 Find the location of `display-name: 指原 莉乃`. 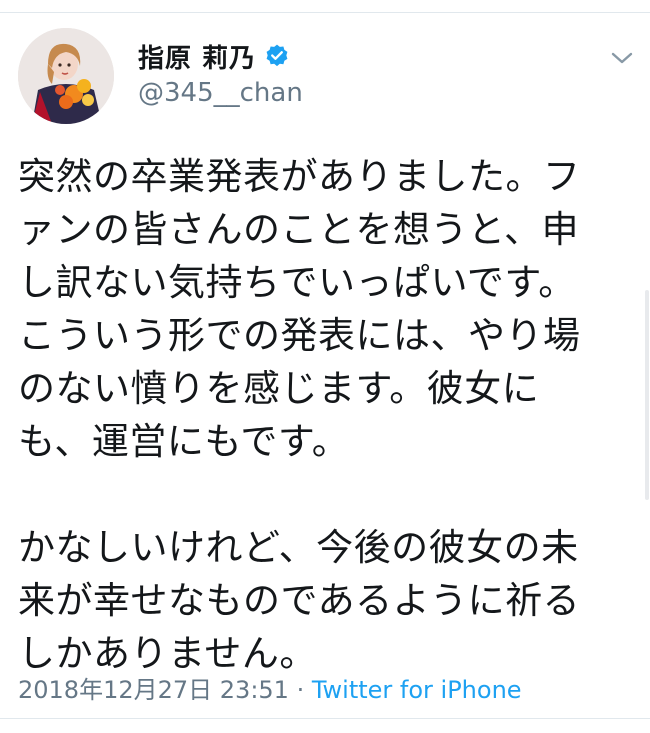

display-name: 指原 莉乃 is located at coordinates (197, 56).